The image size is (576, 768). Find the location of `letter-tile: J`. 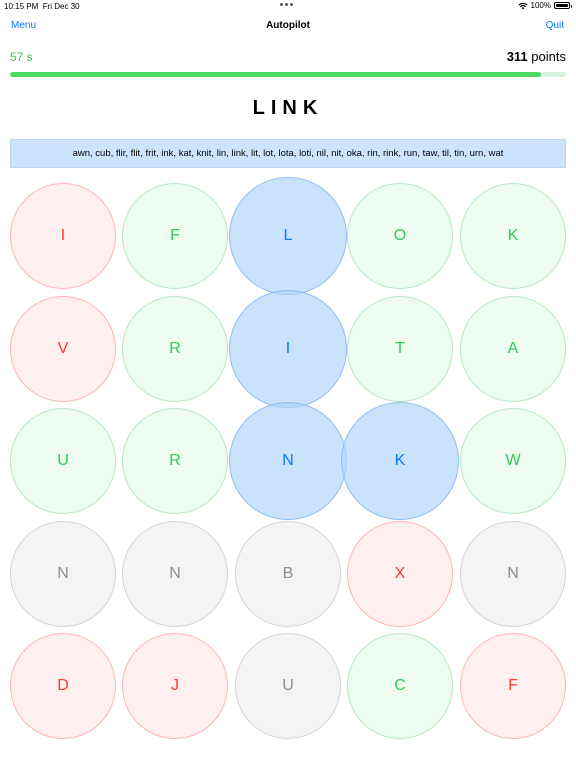

letter-tile: J is located at coordinates (175, 686).